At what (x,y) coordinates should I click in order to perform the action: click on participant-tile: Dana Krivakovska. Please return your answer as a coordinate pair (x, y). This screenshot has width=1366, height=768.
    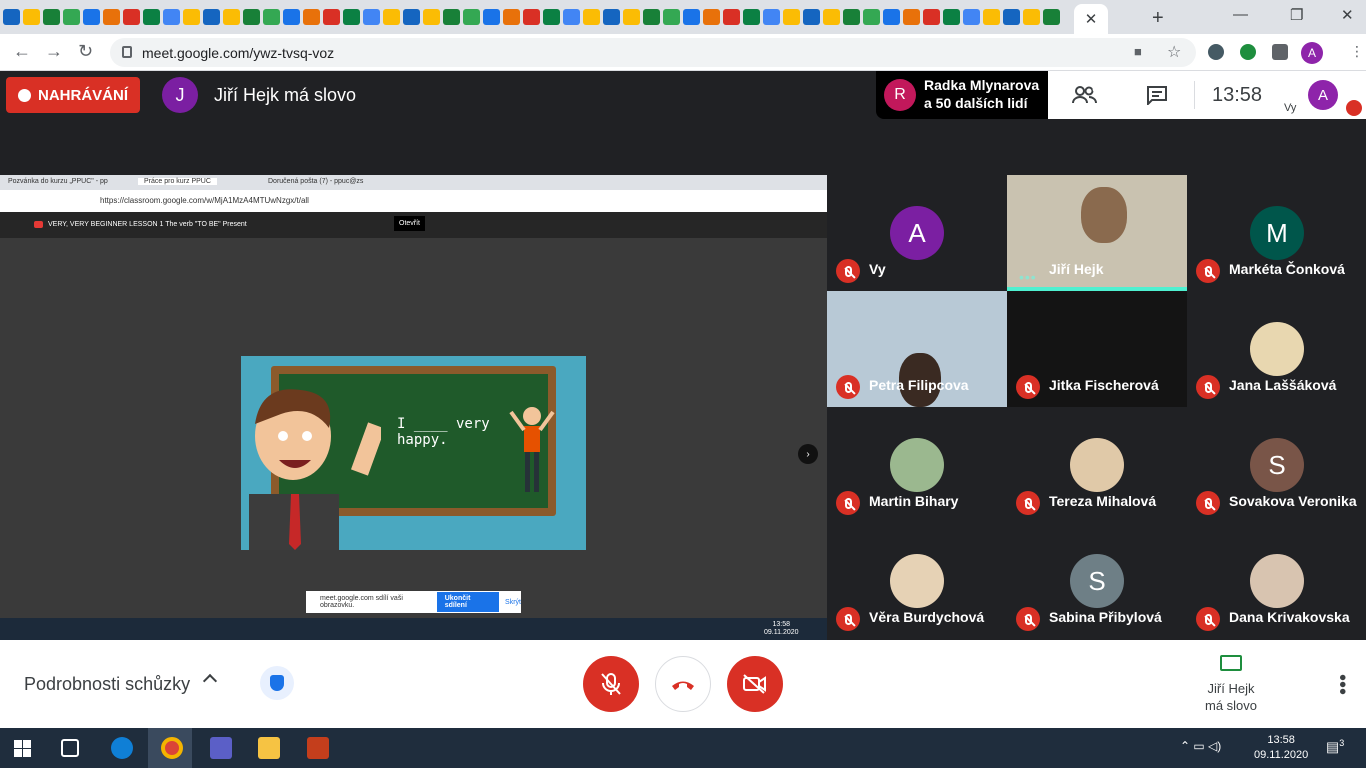
    Looking at the image, I should click on (1276, 581).